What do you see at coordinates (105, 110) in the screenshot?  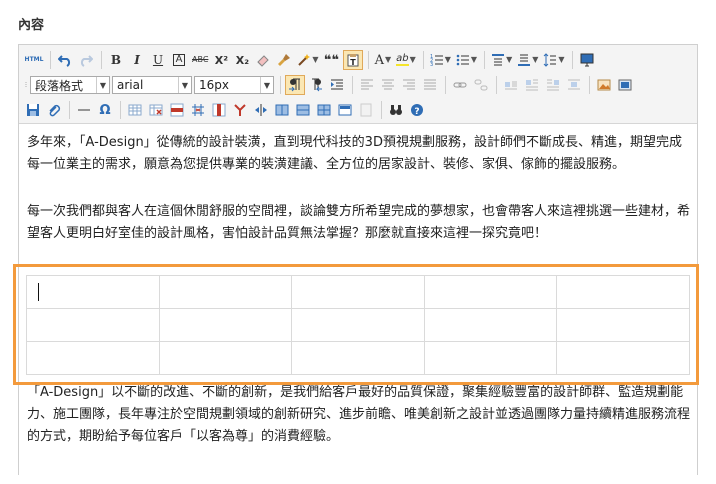 I see `special-characters-button: Ω` at bounding box center [105, 110].